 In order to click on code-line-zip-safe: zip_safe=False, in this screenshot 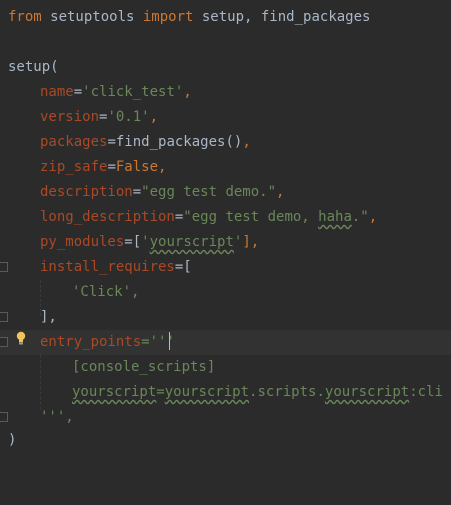, I will do `click(225, 167)`.